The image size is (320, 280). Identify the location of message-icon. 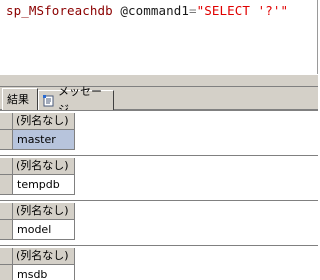
(49, 100).